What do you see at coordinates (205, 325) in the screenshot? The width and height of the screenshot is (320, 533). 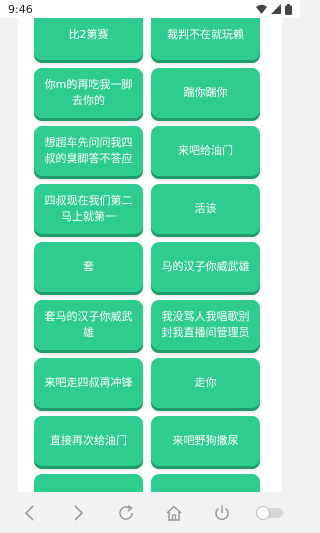 I see `sound-button: 我没骂人我唱歌别封我直播间管理员` at bounding box center [205, 325].